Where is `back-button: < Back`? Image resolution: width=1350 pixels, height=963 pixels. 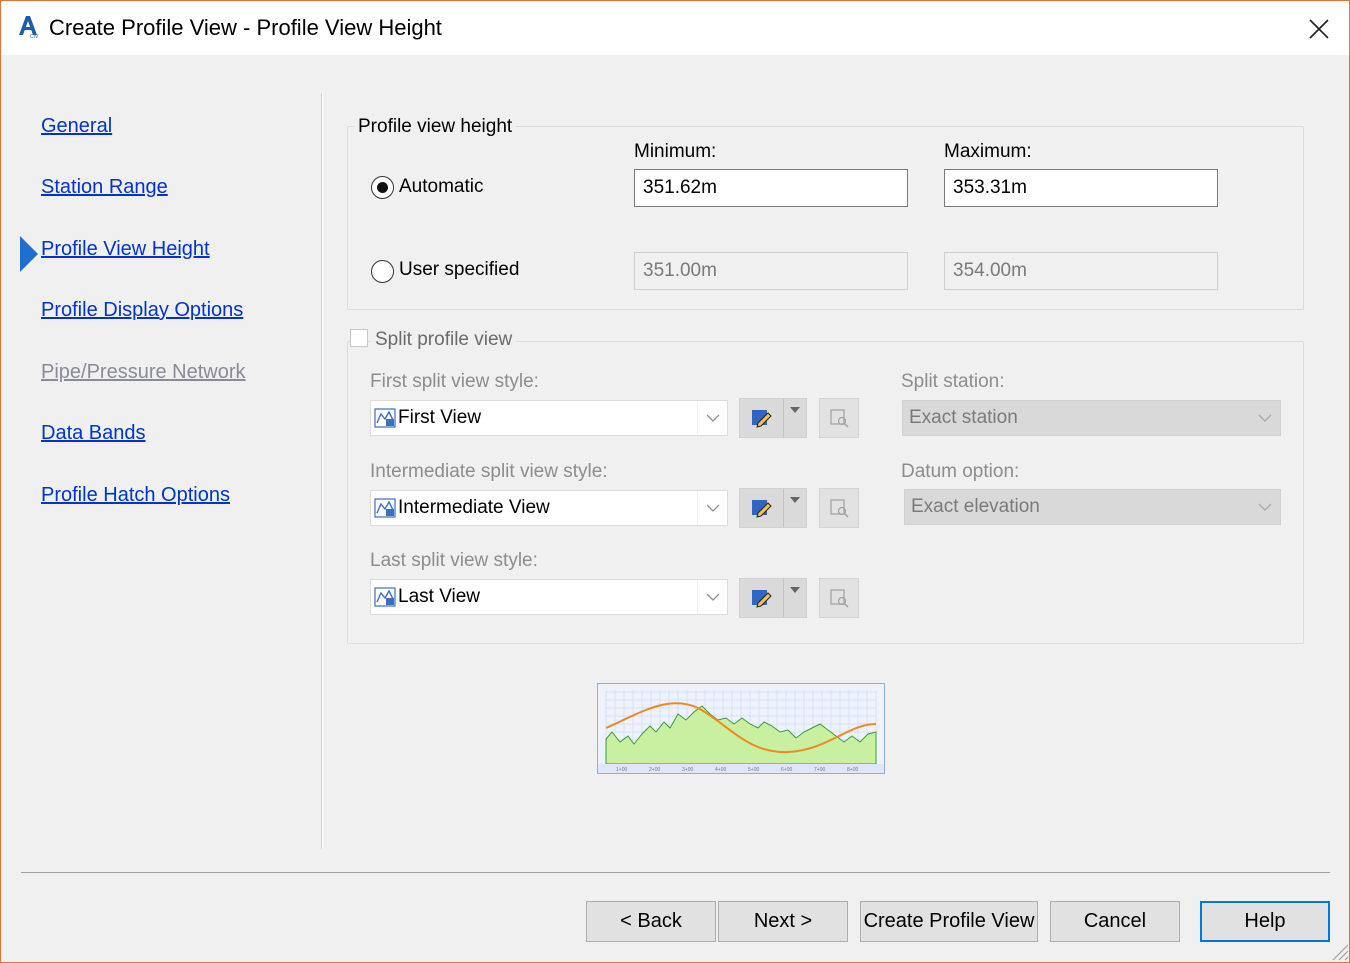 back-button: < Back is located at coordinates (651, 921).